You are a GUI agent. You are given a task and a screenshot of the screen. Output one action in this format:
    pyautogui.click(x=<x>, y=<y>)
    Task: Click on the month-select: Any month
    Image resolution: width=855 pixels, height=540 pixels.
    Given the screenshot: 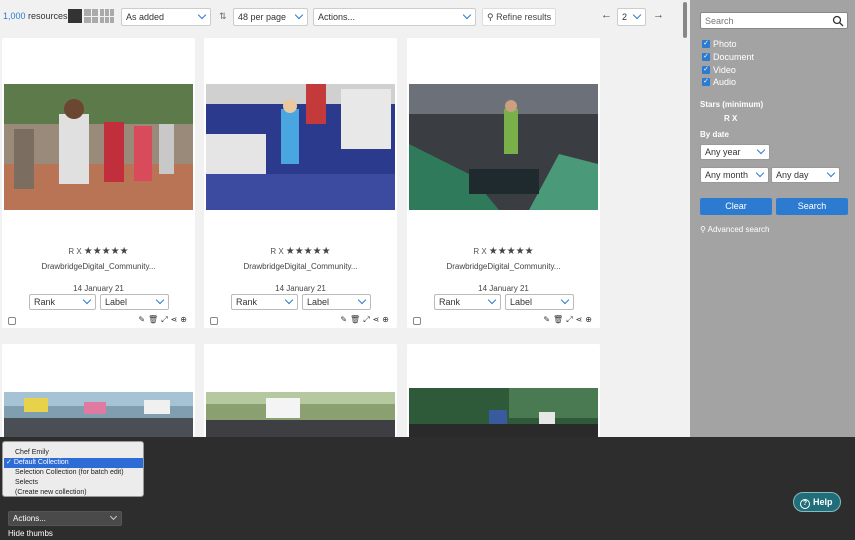 What is the action you would take?
    pyautogui.click(x=734, y=175)
    